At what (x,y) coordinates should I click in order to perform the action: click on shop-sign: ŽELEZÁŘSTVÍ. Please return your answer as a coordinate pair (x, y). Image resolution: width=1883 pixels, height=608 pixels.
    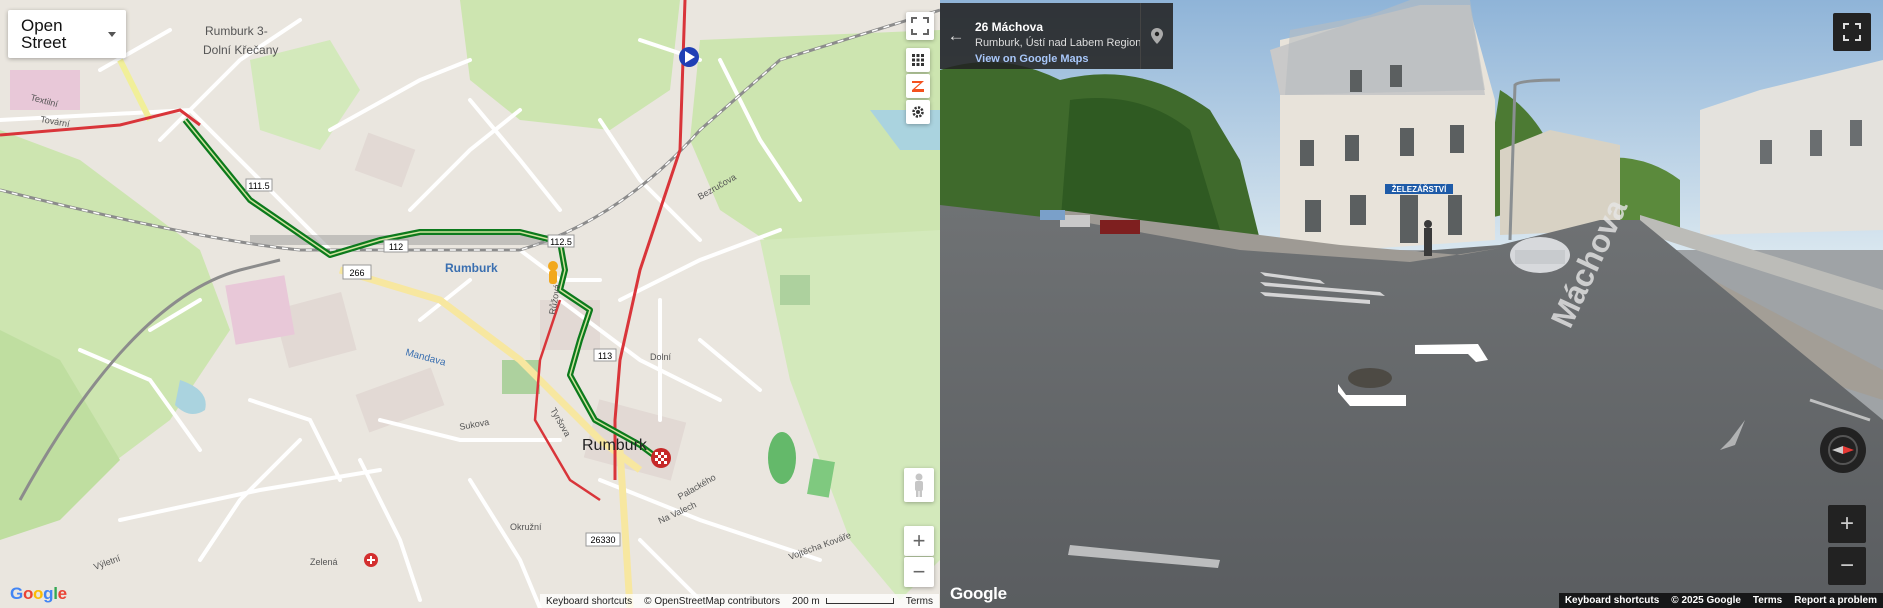
    Looking at the image, I should click on (1419, 189).